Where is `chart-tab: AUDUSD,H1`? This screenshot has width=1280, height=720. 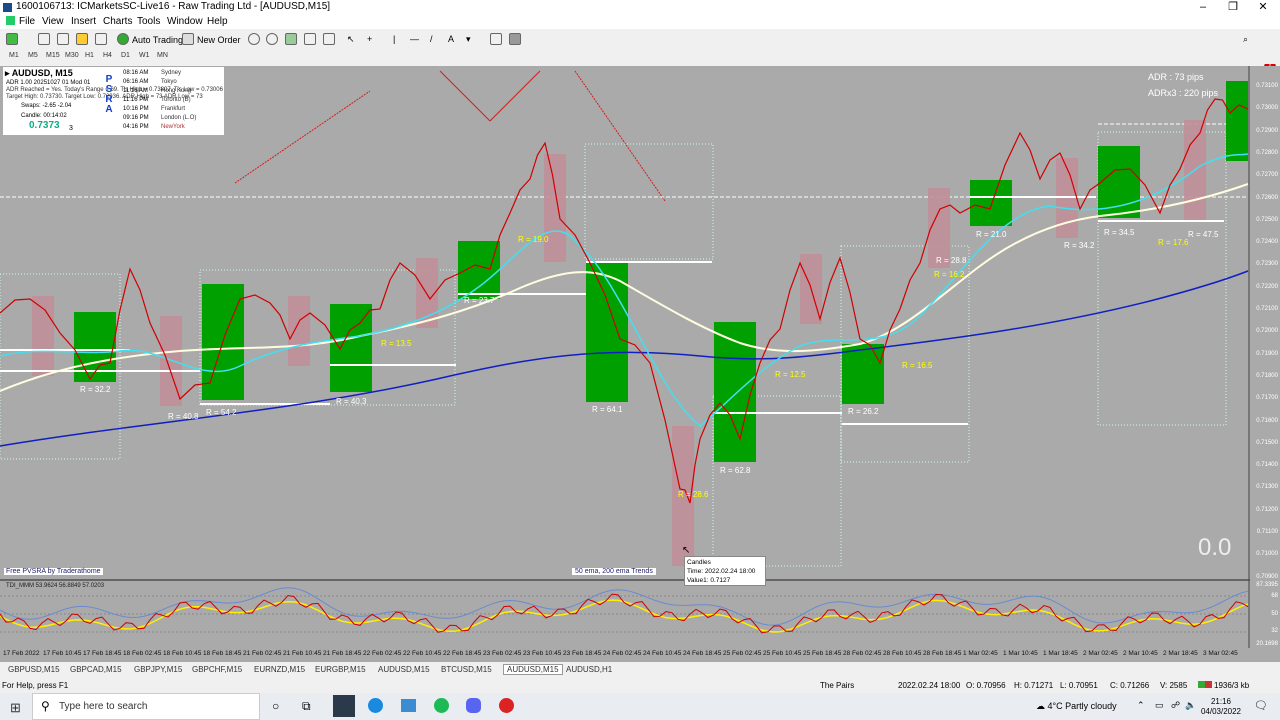 chart-tab: AUDUSD,H1 is located at coordinates (589, 669).